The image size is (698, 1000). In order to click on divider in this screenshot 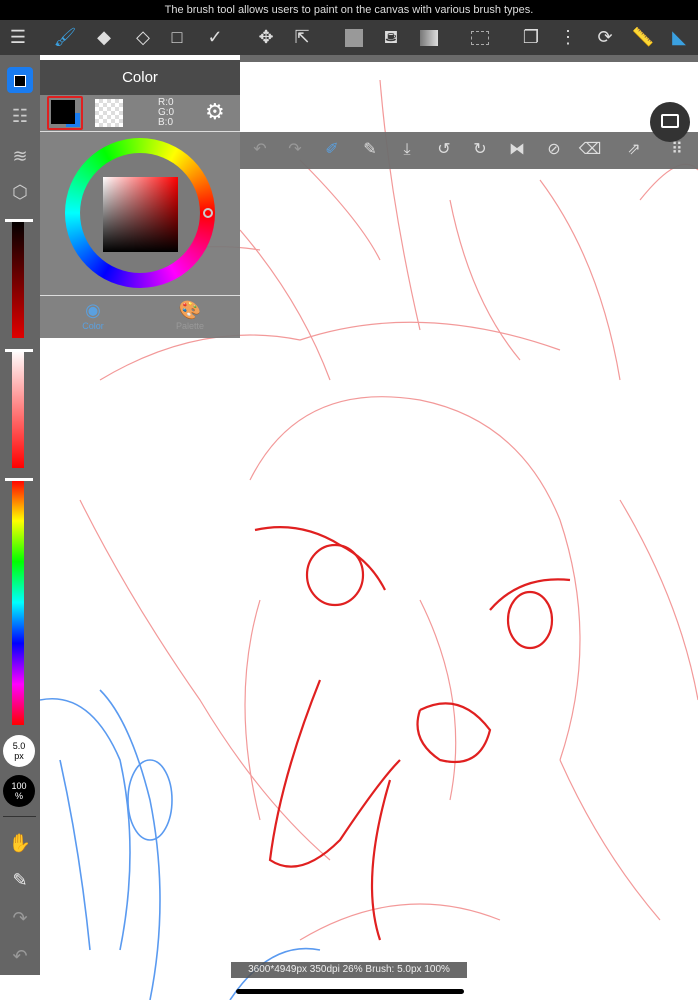, I will do `click(19, 816)`.